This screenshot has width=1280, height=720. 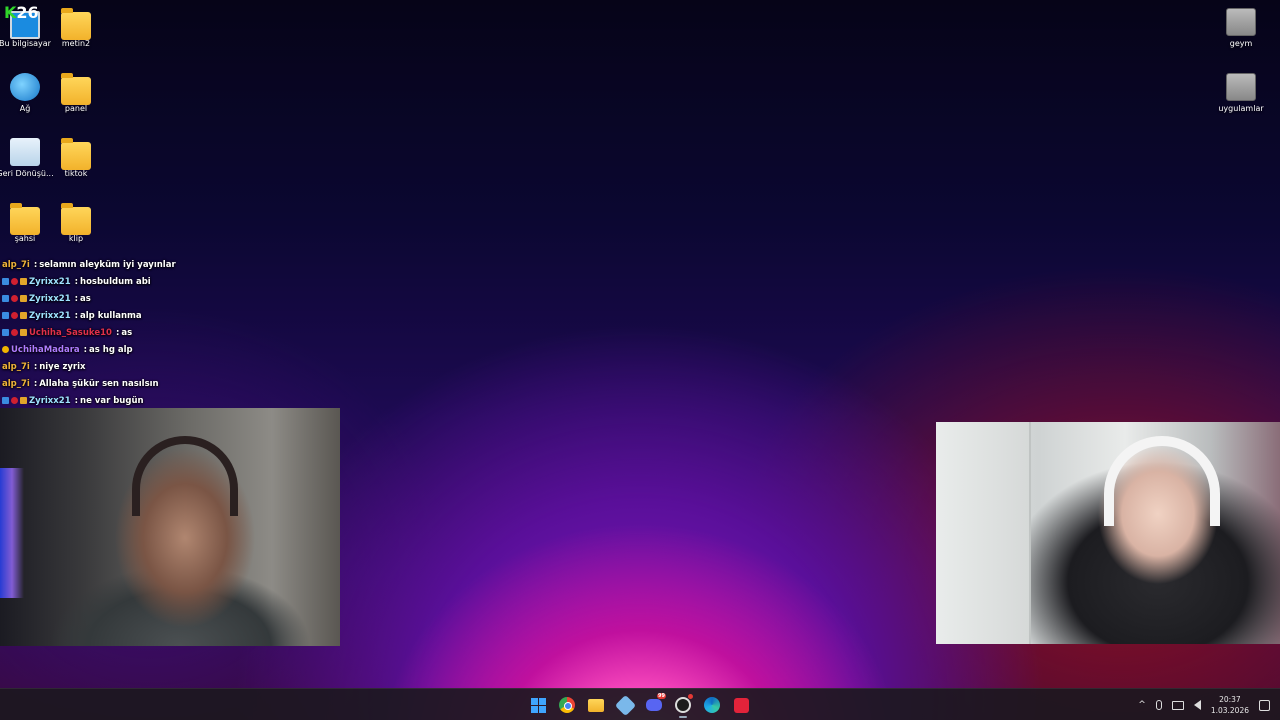 I want to click on chat-message: Zyrixx21 : as, so click(x=172, y=298).